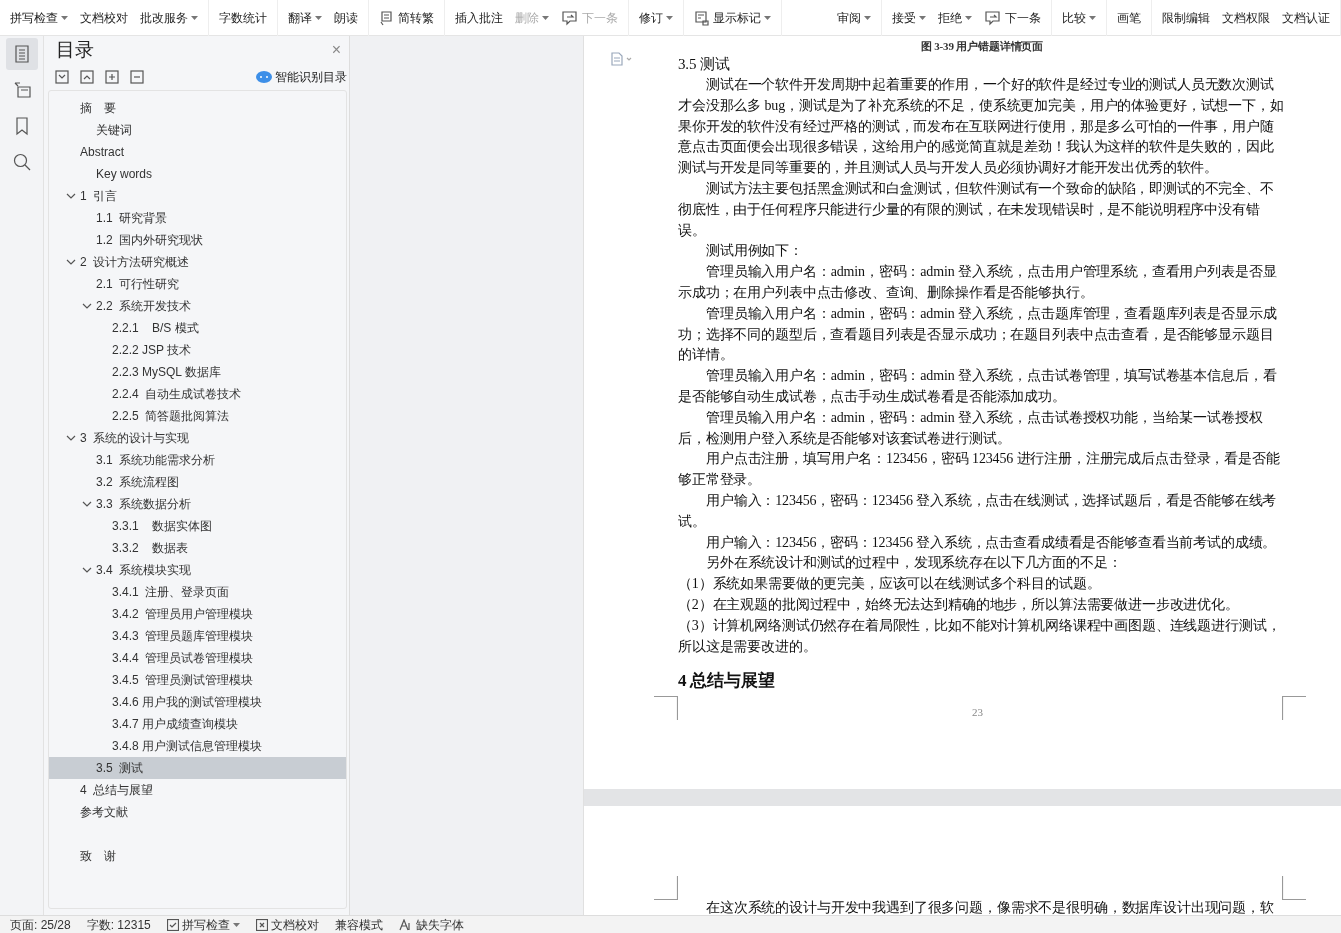 This screenshot has width=1341, height=933. I want to click on convert-icon, so click(387, 18).